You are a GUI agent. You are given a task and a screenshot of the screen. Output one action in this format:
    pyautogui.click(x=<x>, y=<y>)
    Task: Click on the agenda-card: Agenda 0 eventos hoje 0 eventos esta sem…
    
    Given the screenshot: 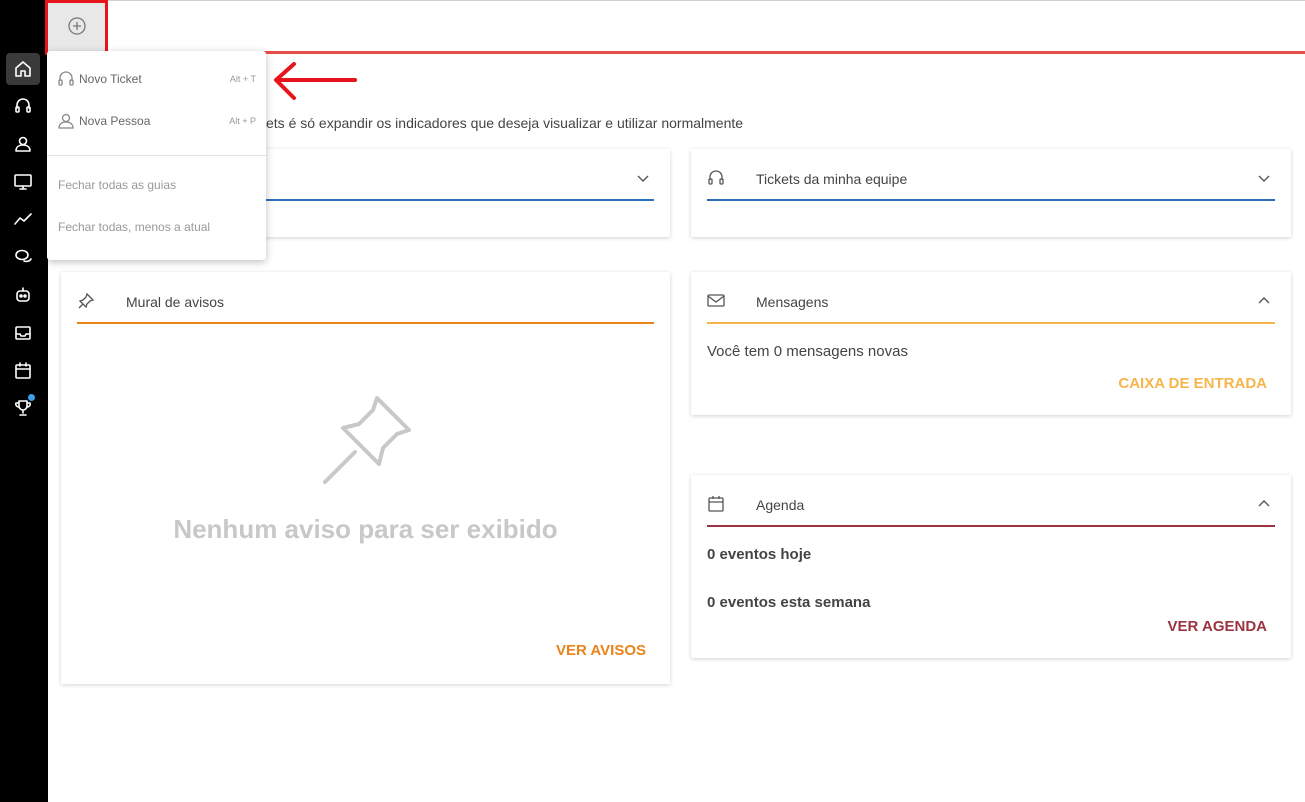 What is the action you would take?
    pyautogui.click(x=991, y=566)
    